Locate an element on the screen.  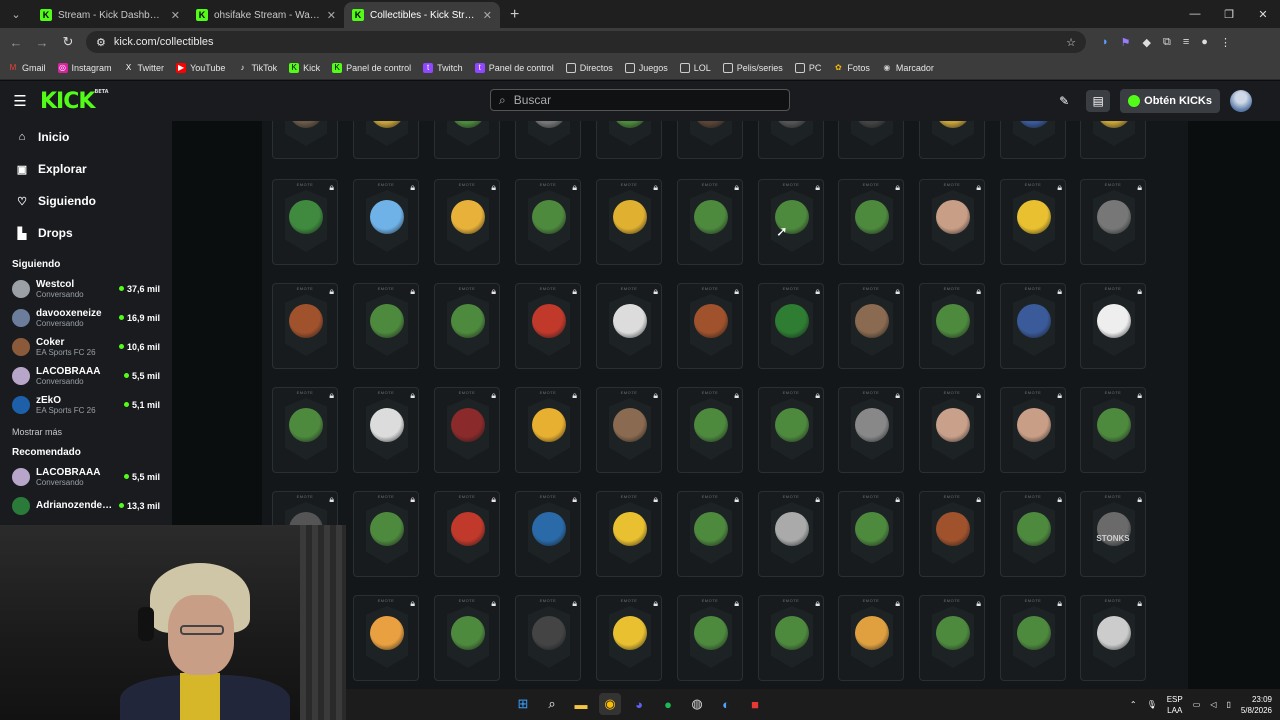
bookmark-twitter: X Twitter is located at coordinates (144, 68).